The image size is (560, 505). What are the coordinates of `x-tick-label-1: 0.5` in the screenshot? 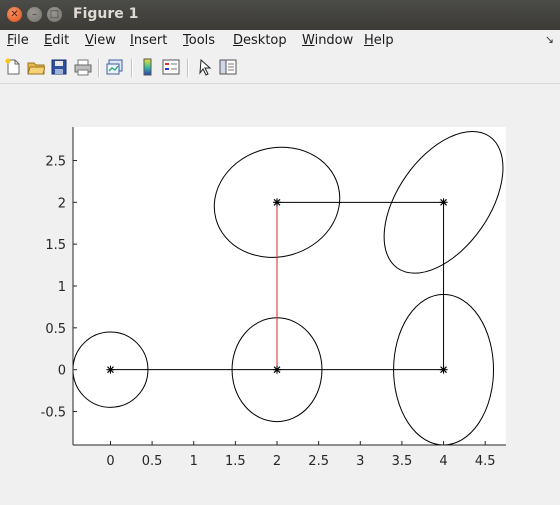 It's located at (152, 461).